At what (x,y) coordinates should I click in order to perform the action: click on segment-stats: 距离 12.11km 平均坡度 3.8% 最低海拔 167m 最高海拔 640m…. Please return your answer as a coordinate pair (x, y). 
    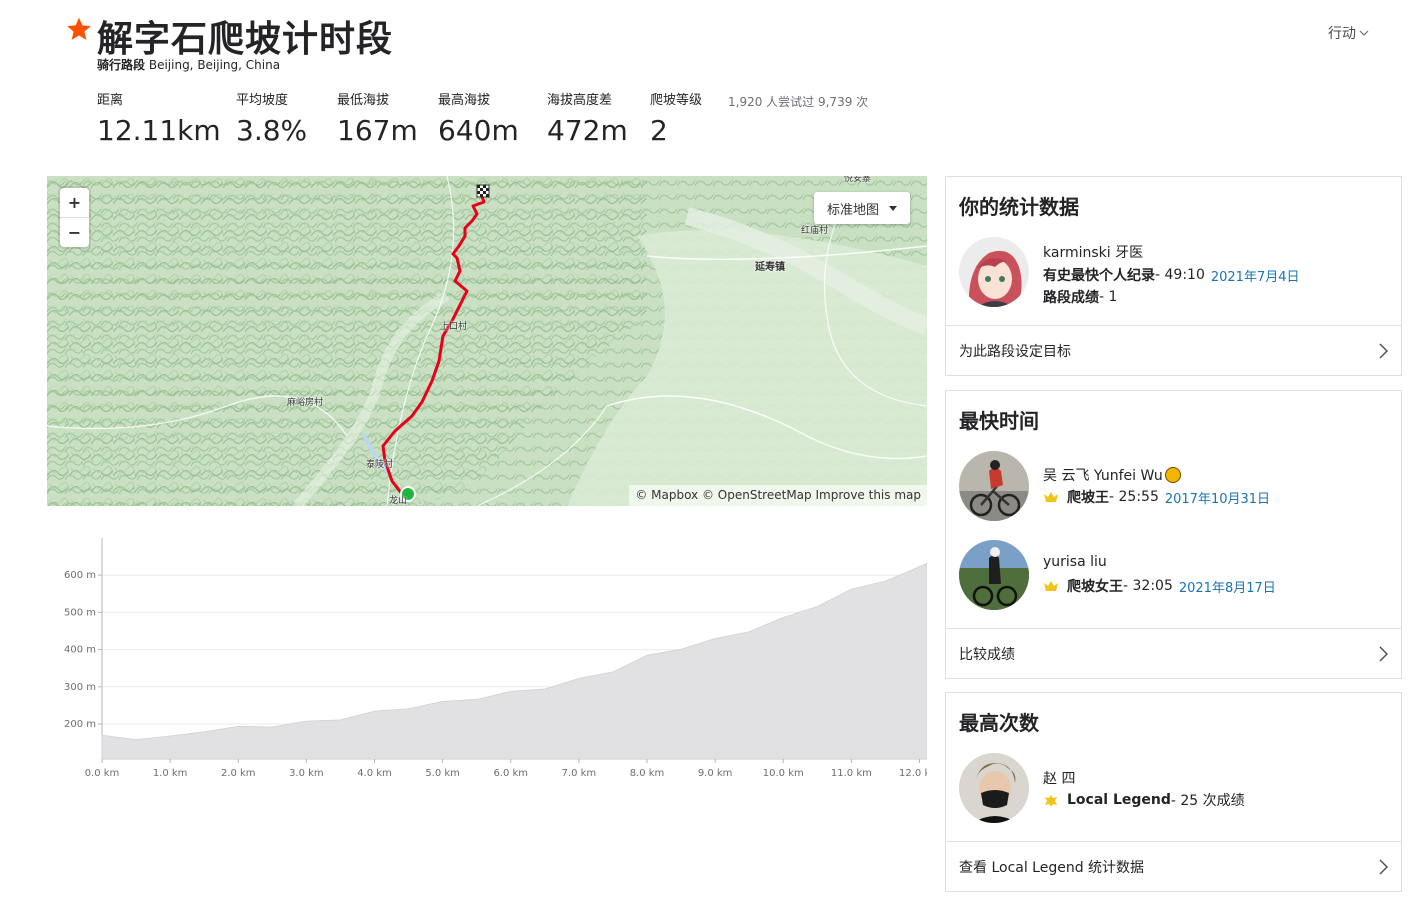
    Looking at the image, I should click on (408, 120).